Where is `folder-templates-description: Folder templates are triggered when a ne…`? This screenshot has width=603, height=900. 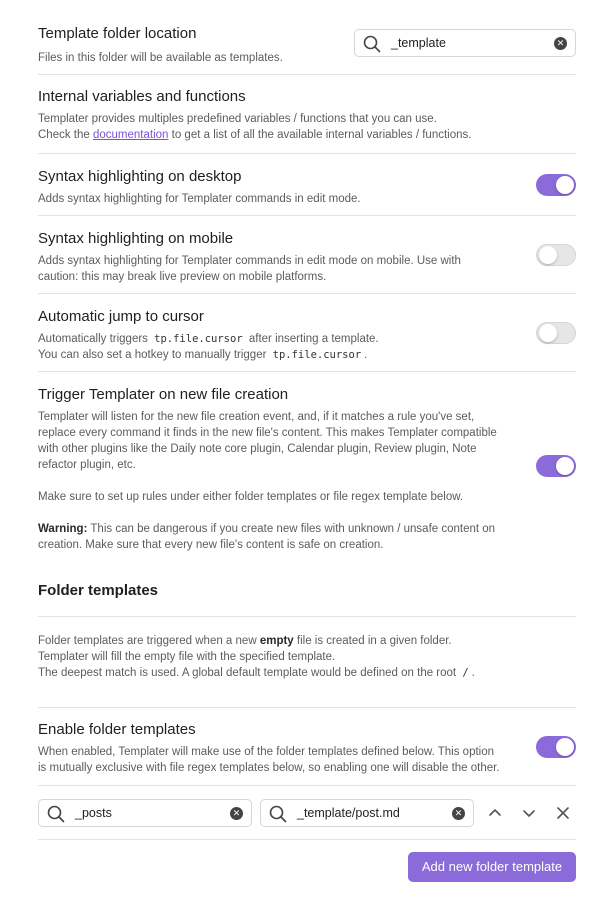 folder-templates-description: Folder templates are triggered when a ne… is located at coordinates (307, 670).